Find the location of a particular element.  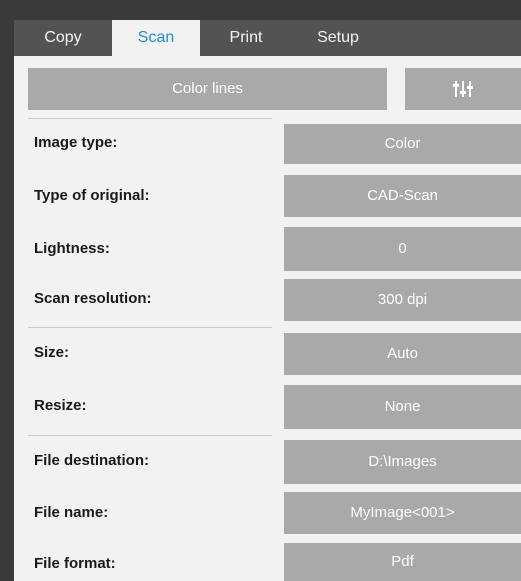

file-destination-label: File destination: is located at coordinates (92, 460).